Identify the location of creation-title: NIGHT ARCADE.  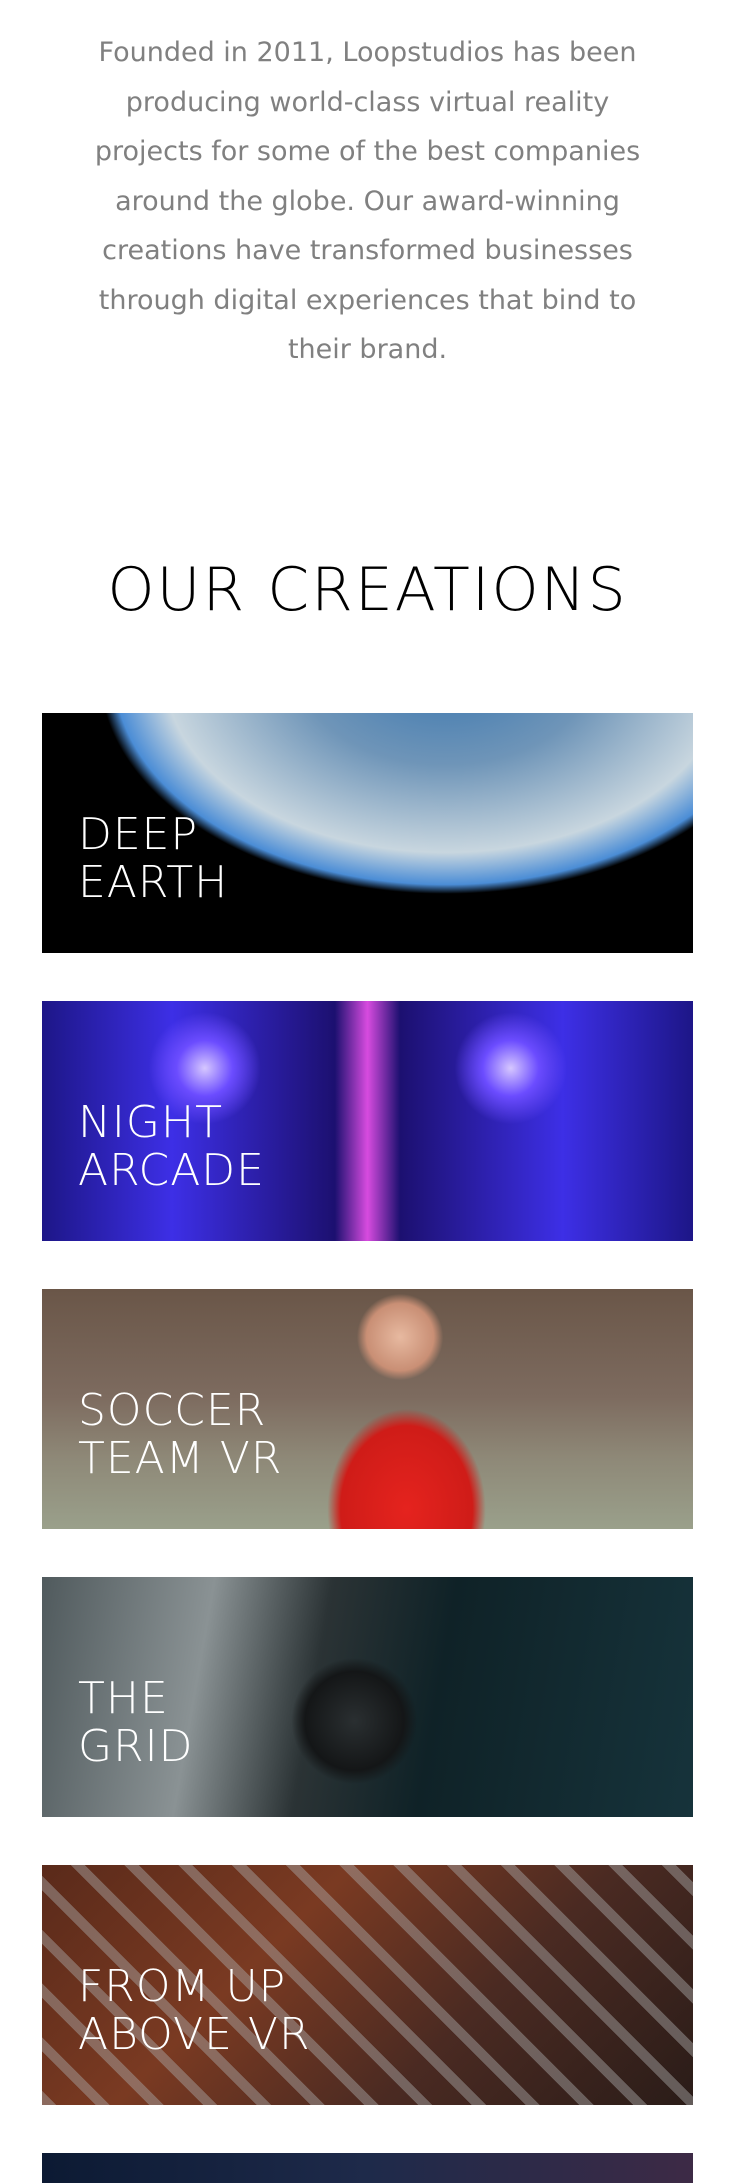
(171, 1146).